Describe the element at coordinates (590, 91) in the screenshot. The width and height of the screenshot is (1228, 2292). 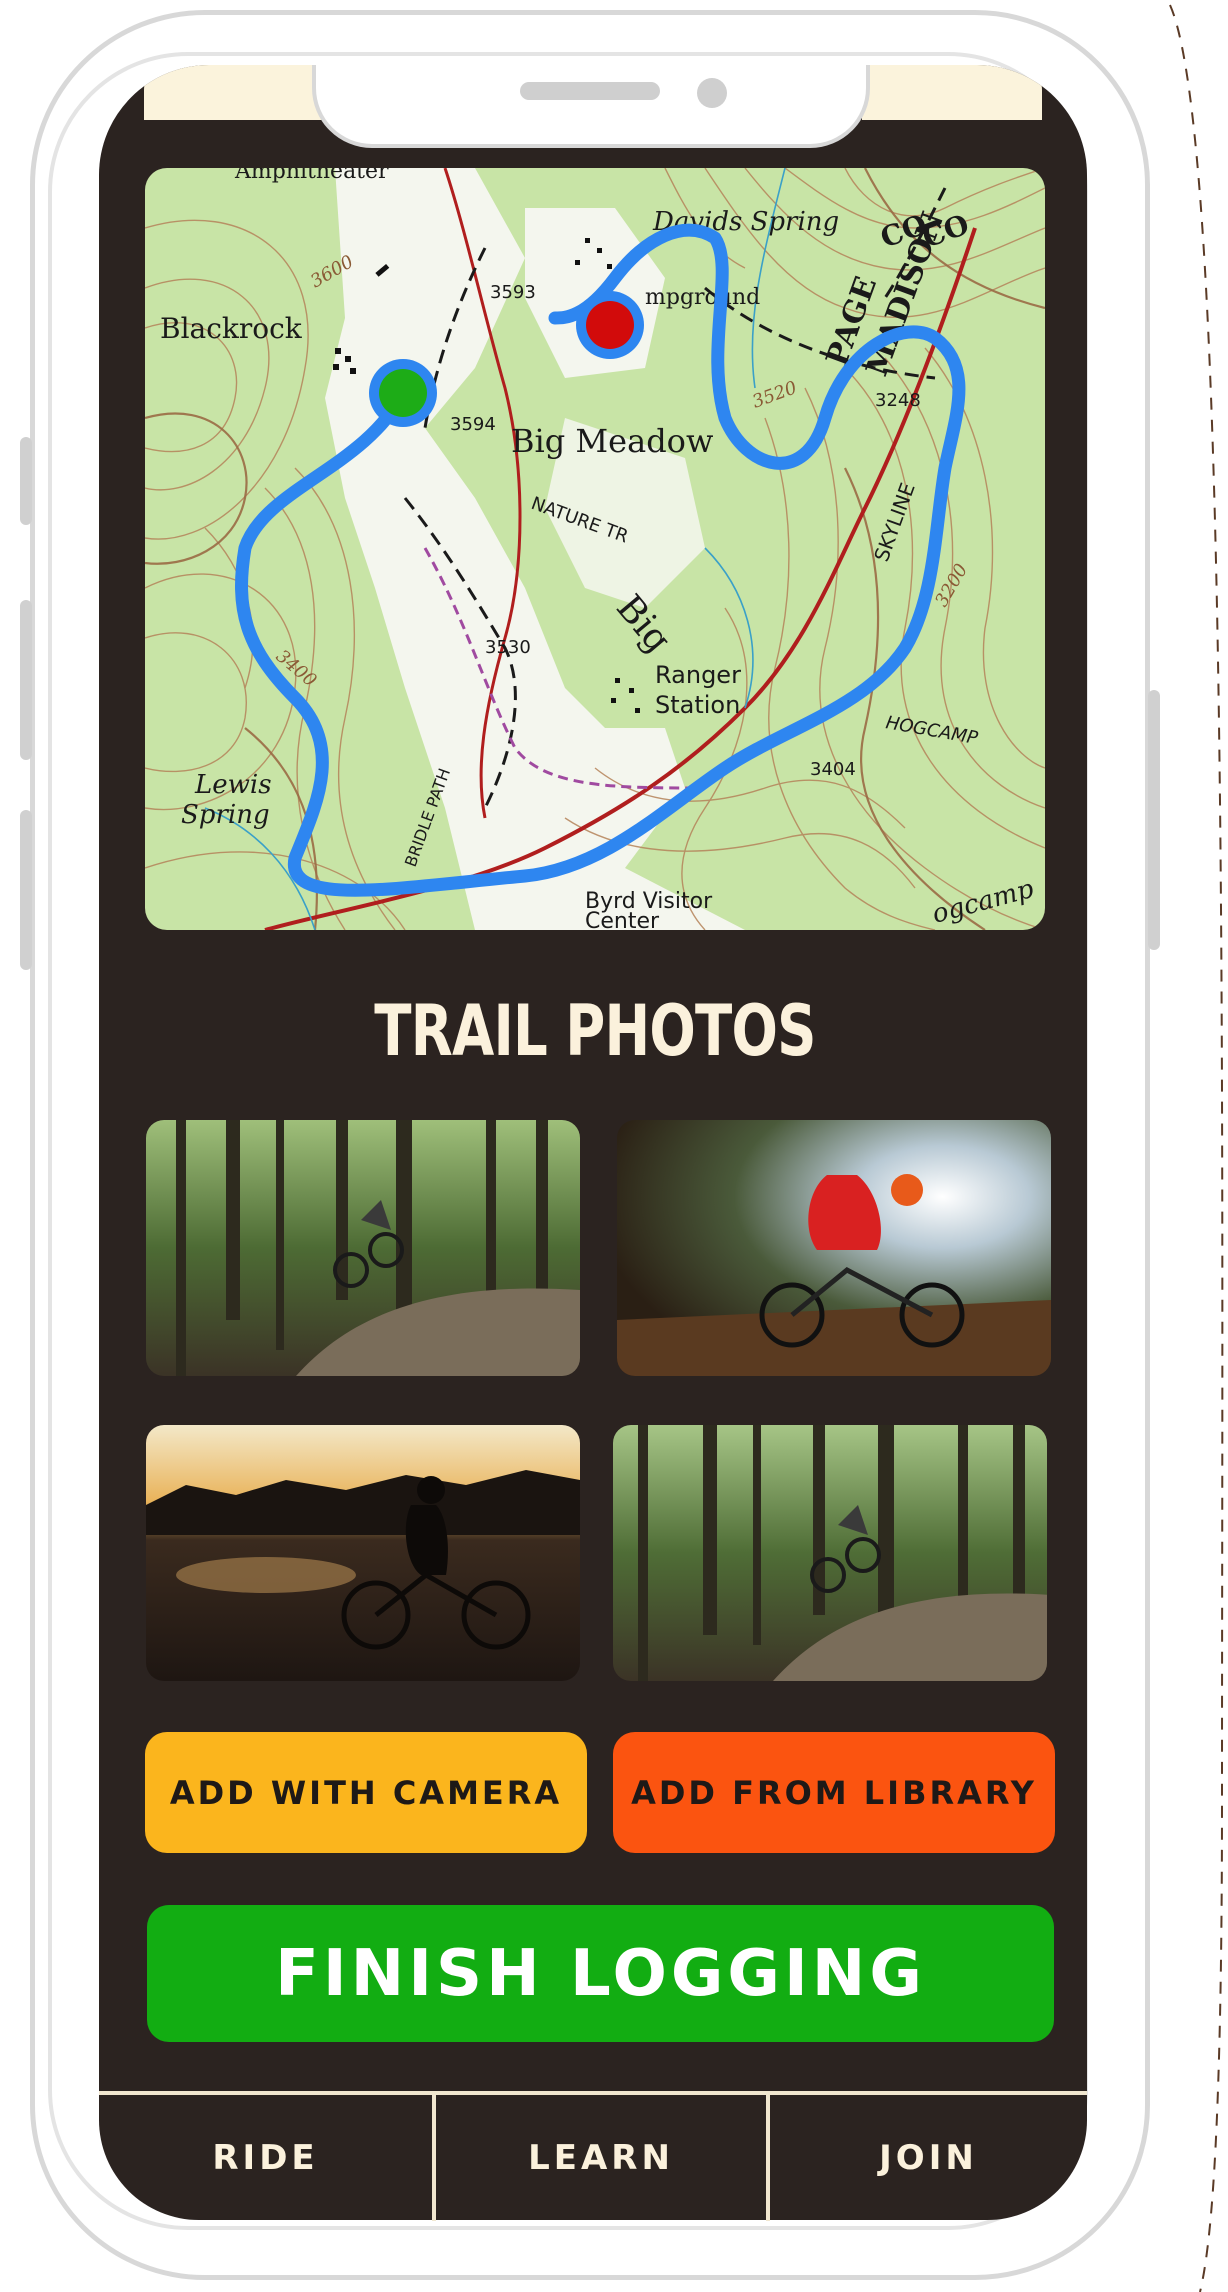
I see `speaker-grille` at that location.